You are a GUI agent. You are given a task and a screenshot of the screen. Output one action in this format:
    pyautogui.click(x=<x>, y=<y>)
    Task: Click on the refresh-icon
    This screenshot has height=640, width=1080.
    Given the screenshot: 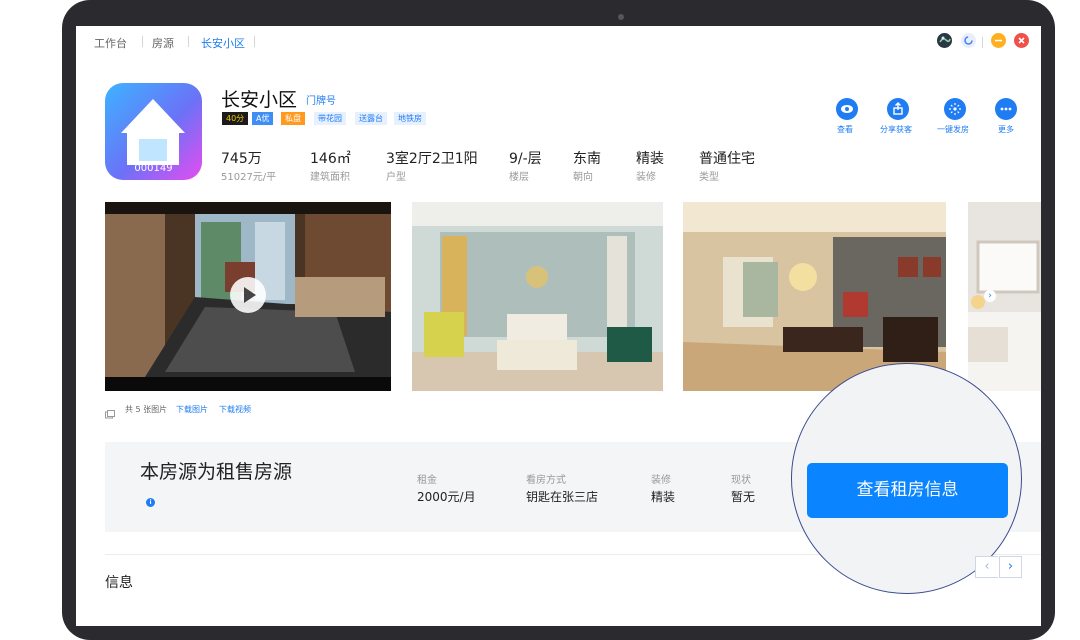 What is the action you would take?
    pyautogui.click(x=968, y=40)
    